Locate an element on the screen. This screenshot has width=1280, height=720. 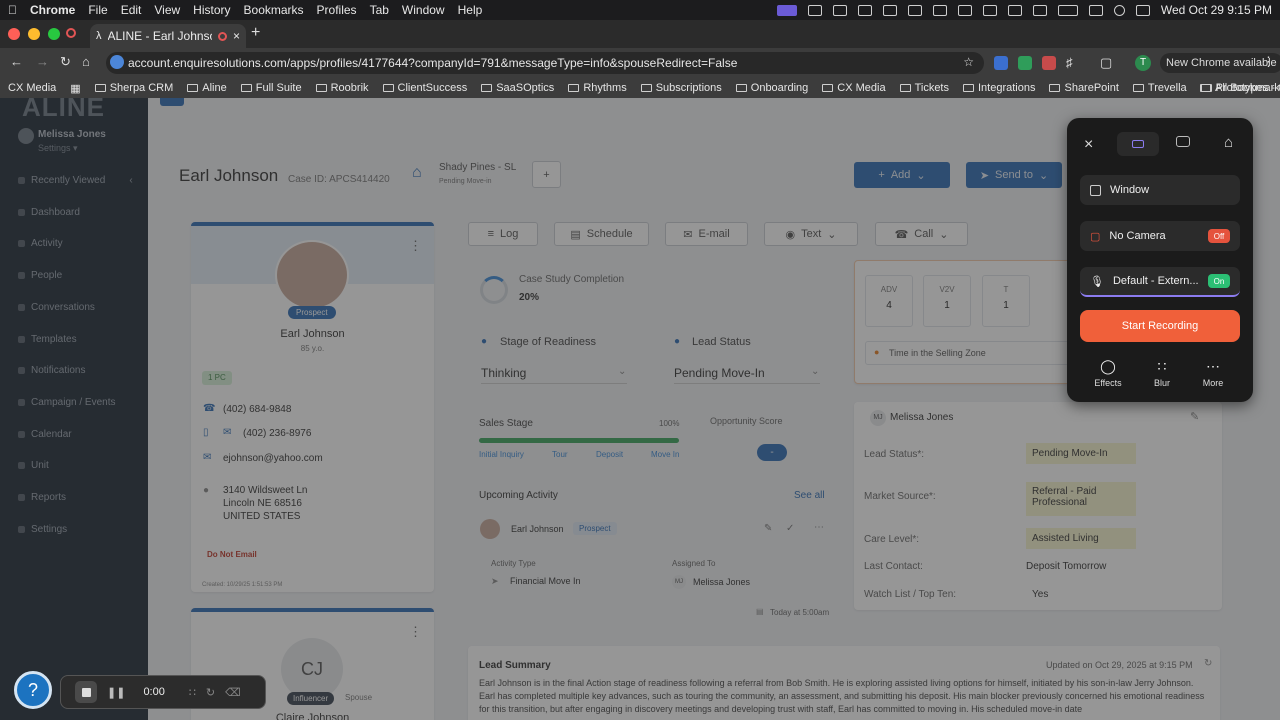
aline-logo: ALINE is located at coordinates (63, 110).